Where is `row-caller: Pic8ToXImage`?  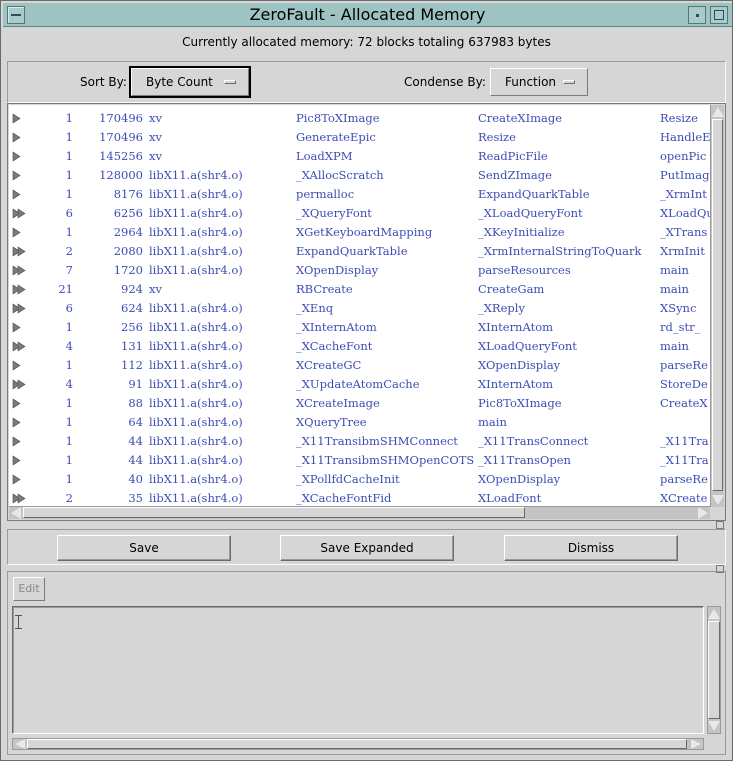
row-caller: Pic8ToXImage is located at coordinates (520, 403).